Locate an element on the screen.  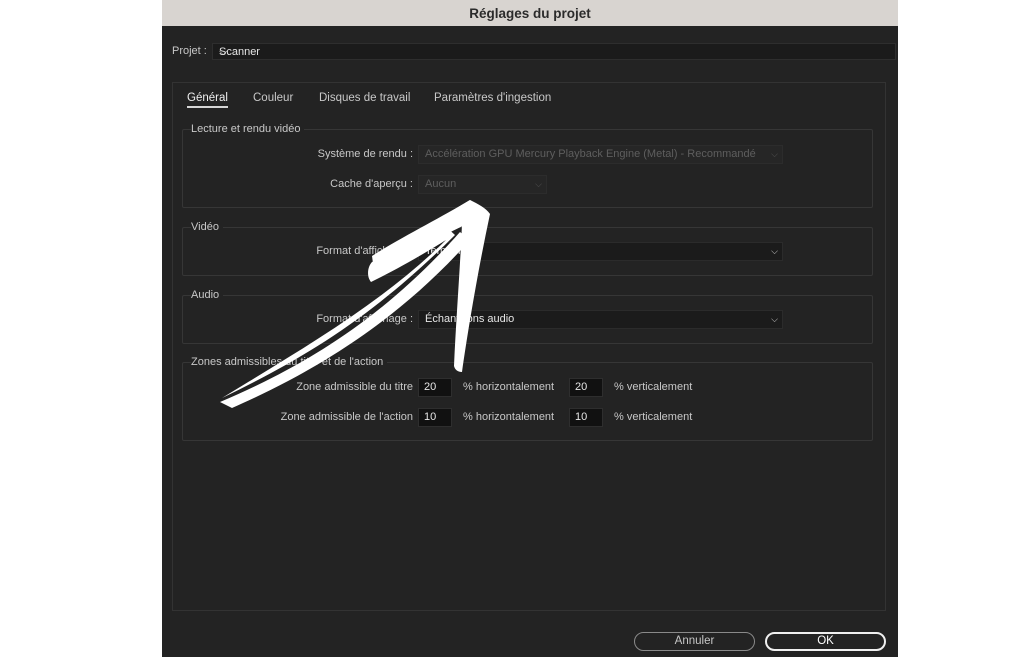
audio-format-value: Échantillons audio is located at coordinates (470, 319).